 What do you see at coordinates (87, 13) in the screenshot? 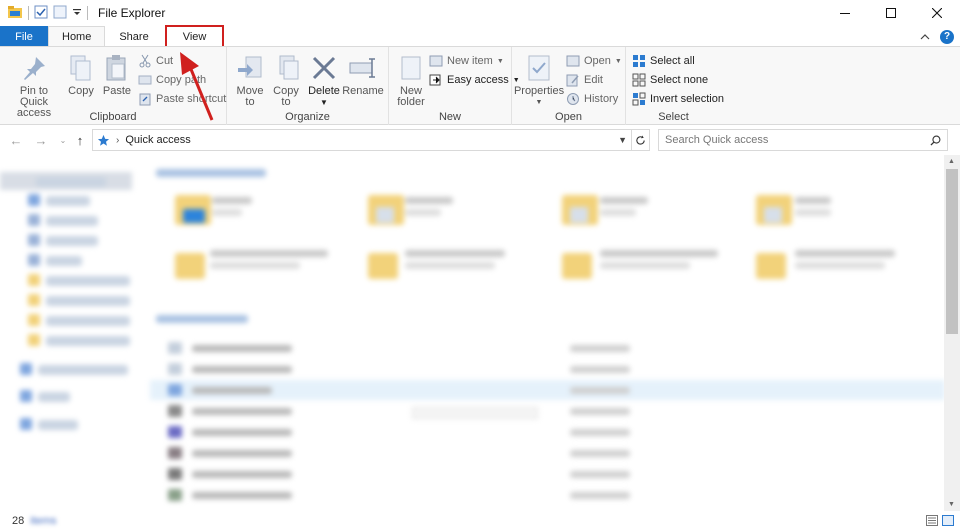
I see `separator` at bounding box center [87, 13].